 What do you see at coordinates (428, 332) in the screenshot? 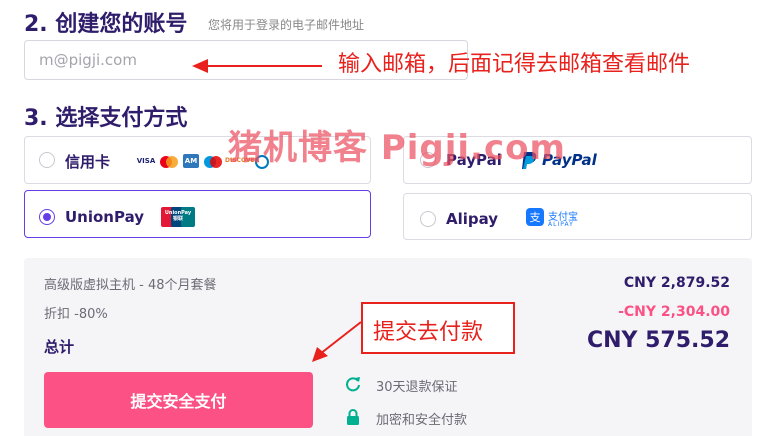
I see `annotation-submit-note: 提交去付款` at bounding box center [428, 332].